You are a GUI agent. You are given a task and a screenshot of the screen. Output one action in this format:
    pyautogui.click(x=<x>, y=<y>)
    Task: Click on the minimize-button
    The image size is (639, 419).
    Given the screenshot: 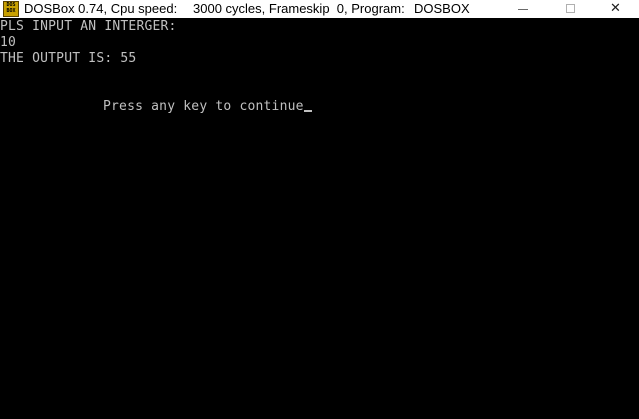 What is the action you would take?
    pyautogui.click(x=523, y=9)
    